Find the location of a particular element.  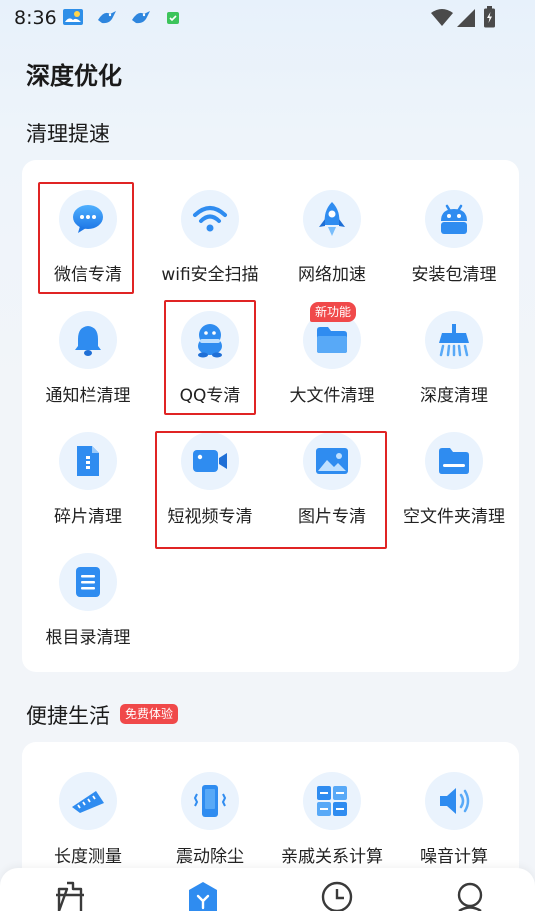

tile-label: 震动除尘 is located at coordinates (210, 857).